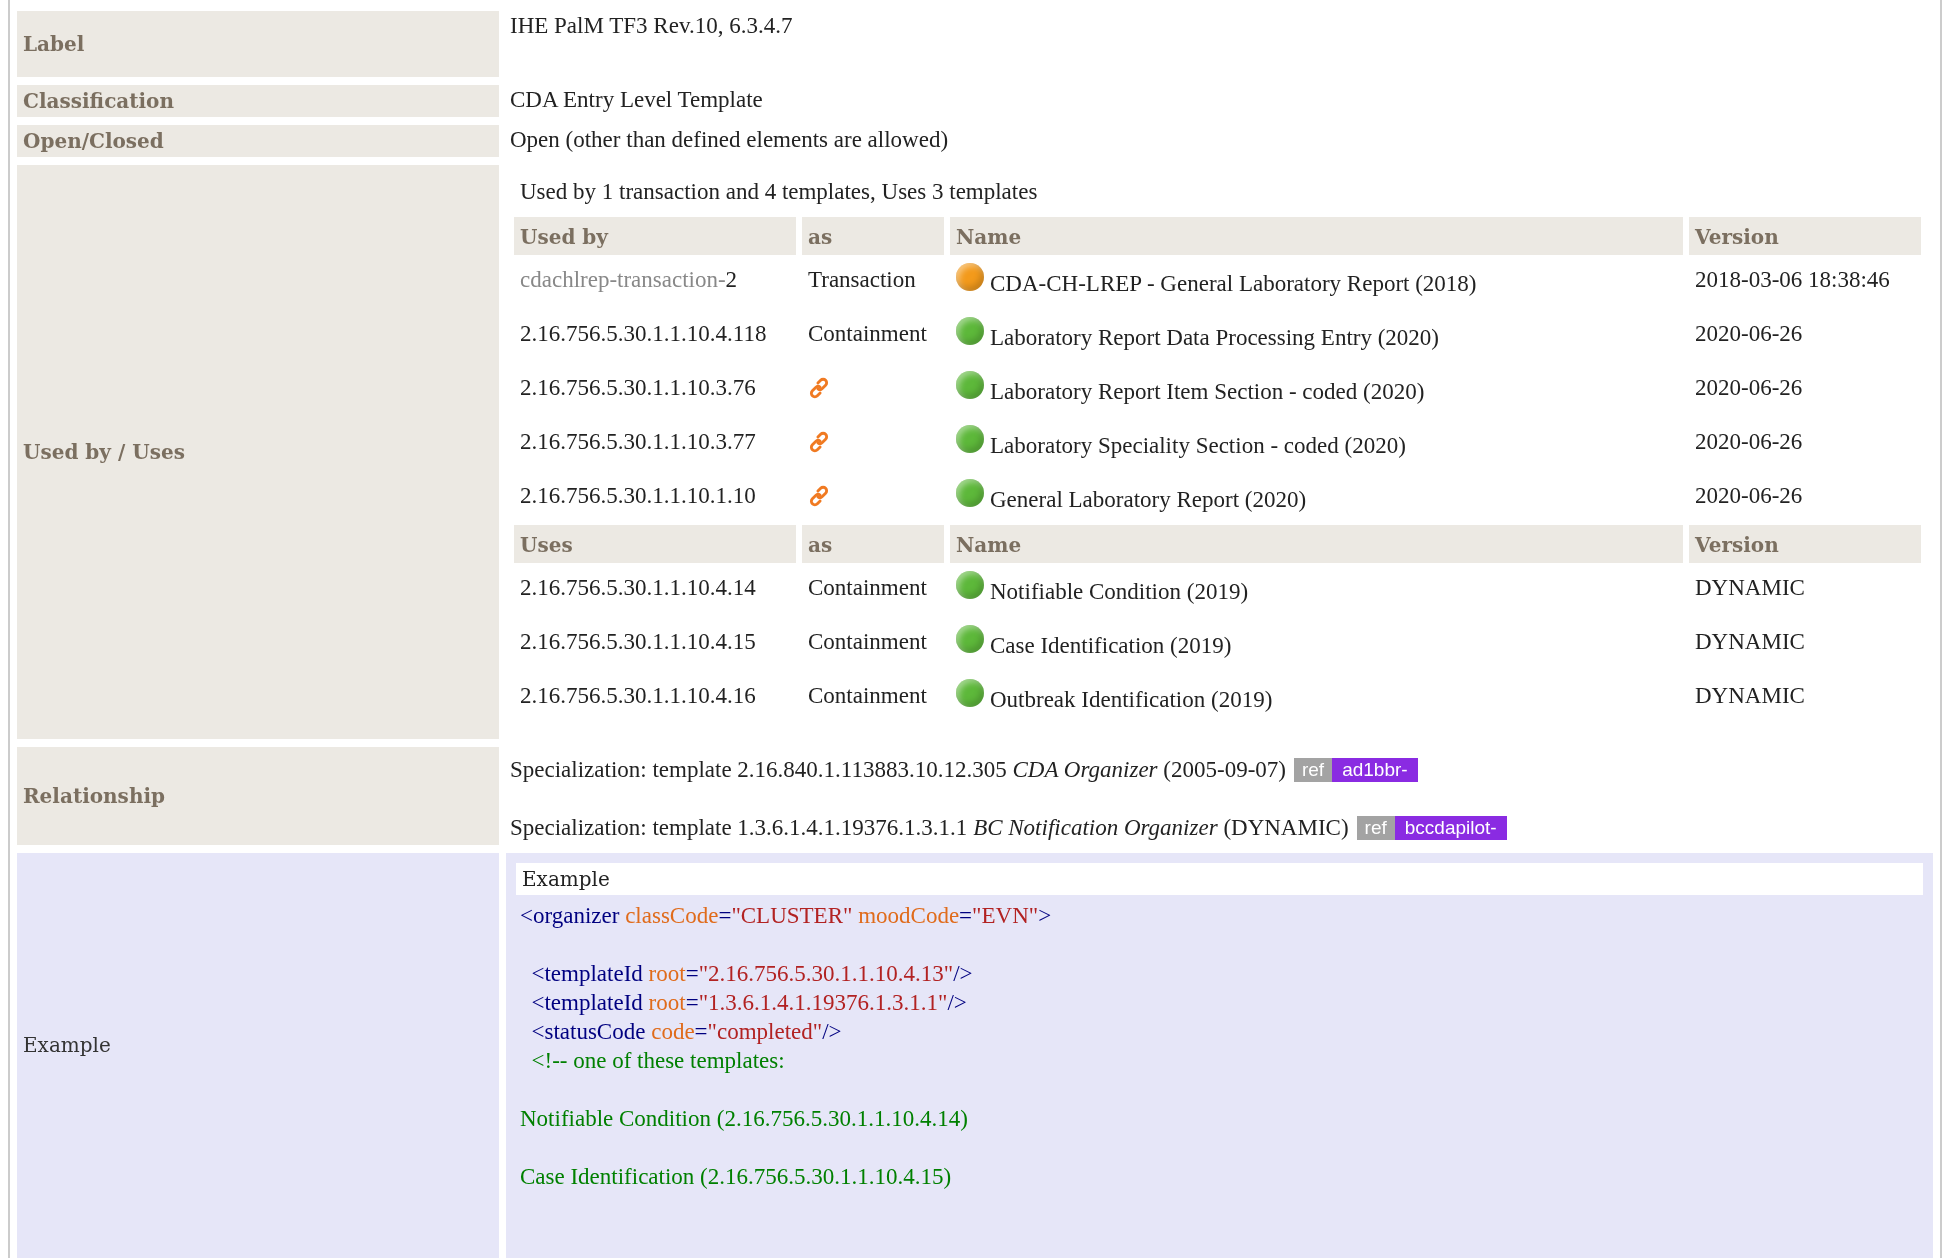  What do you see at coordinates (862, 280) in the screenshot?
I see `association-type: Transaction` at bounding box center [862, 280].